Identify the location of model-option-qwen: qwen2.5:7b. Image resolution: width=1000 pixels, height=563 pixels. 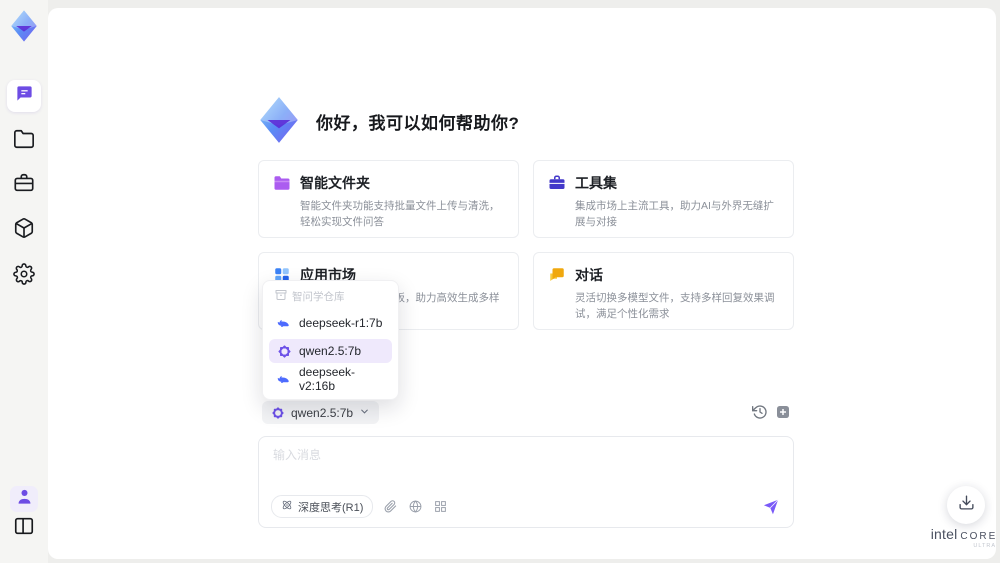
(330, 351).